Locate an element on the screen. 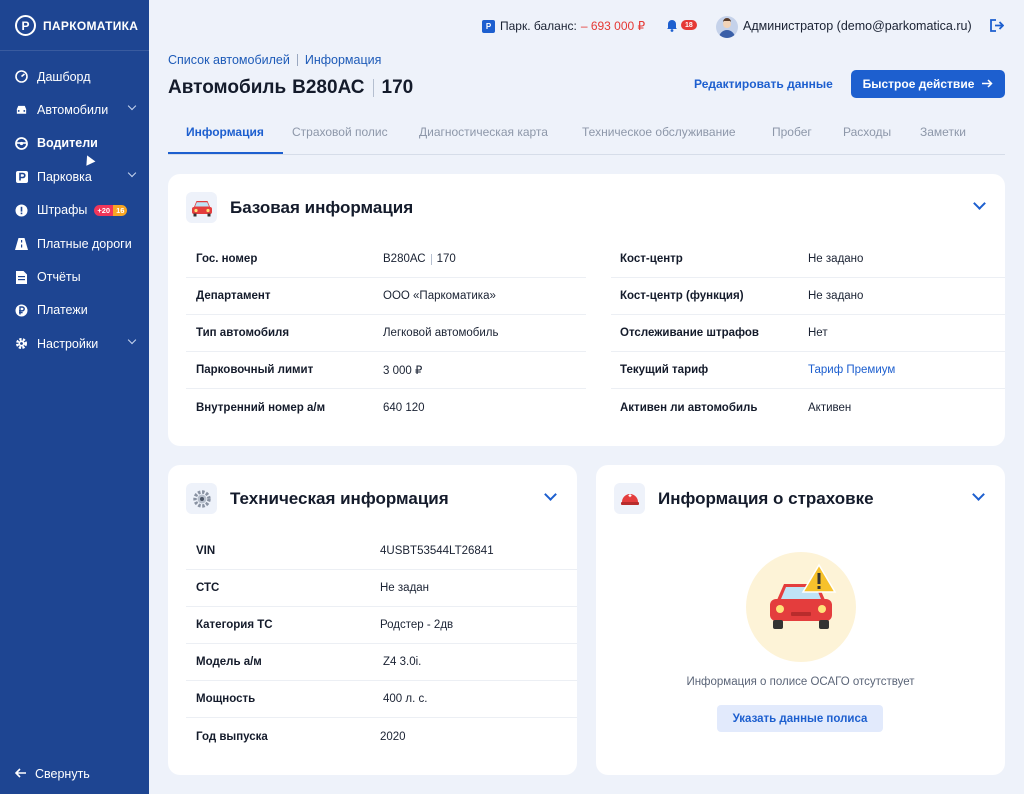  card-title: Базовая информация is located at coordinates (322, 207).